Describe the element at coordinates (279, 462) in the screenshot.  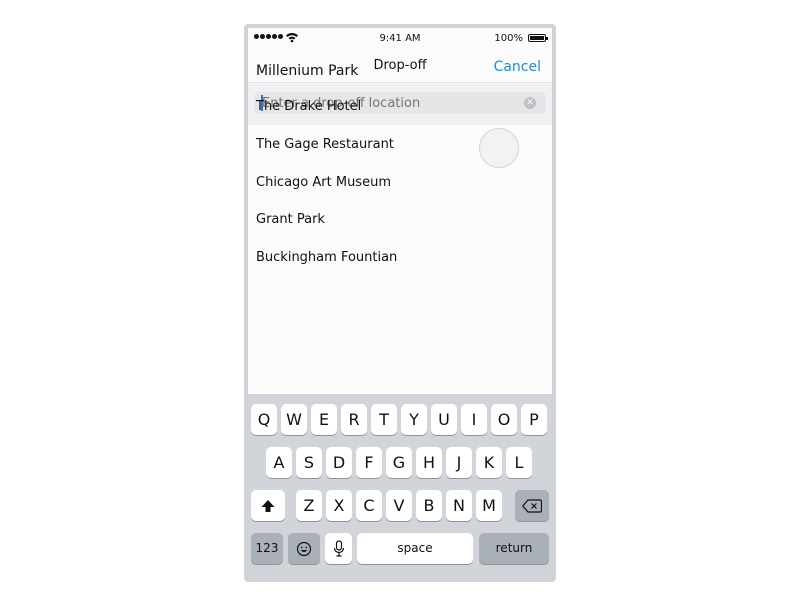
I see `key-a: A` at that location.